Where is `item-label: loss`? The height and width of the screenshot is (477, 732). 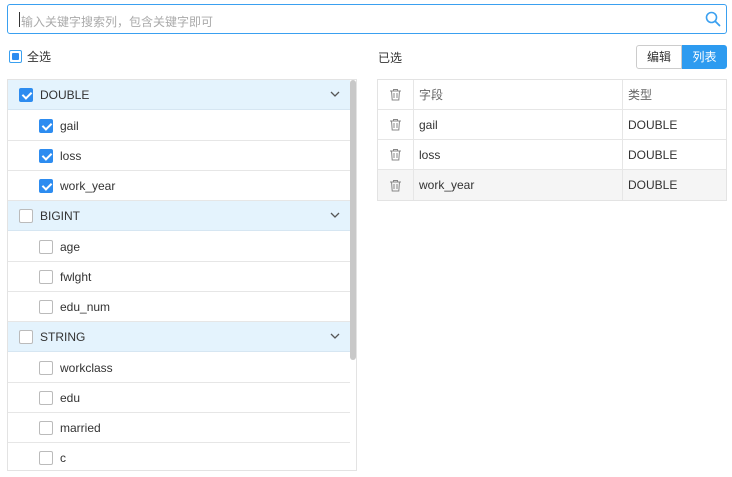 item-label: loss is located at coordinates (71, 155).